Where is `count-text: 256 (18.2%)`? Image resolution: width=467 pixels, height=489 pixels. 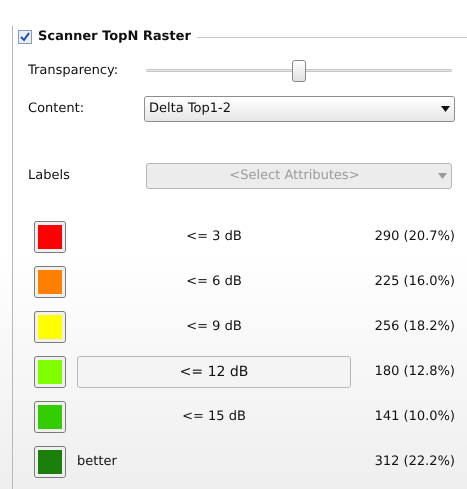 count-text: 256 (18.2%) is located at coordinates (414, 327).